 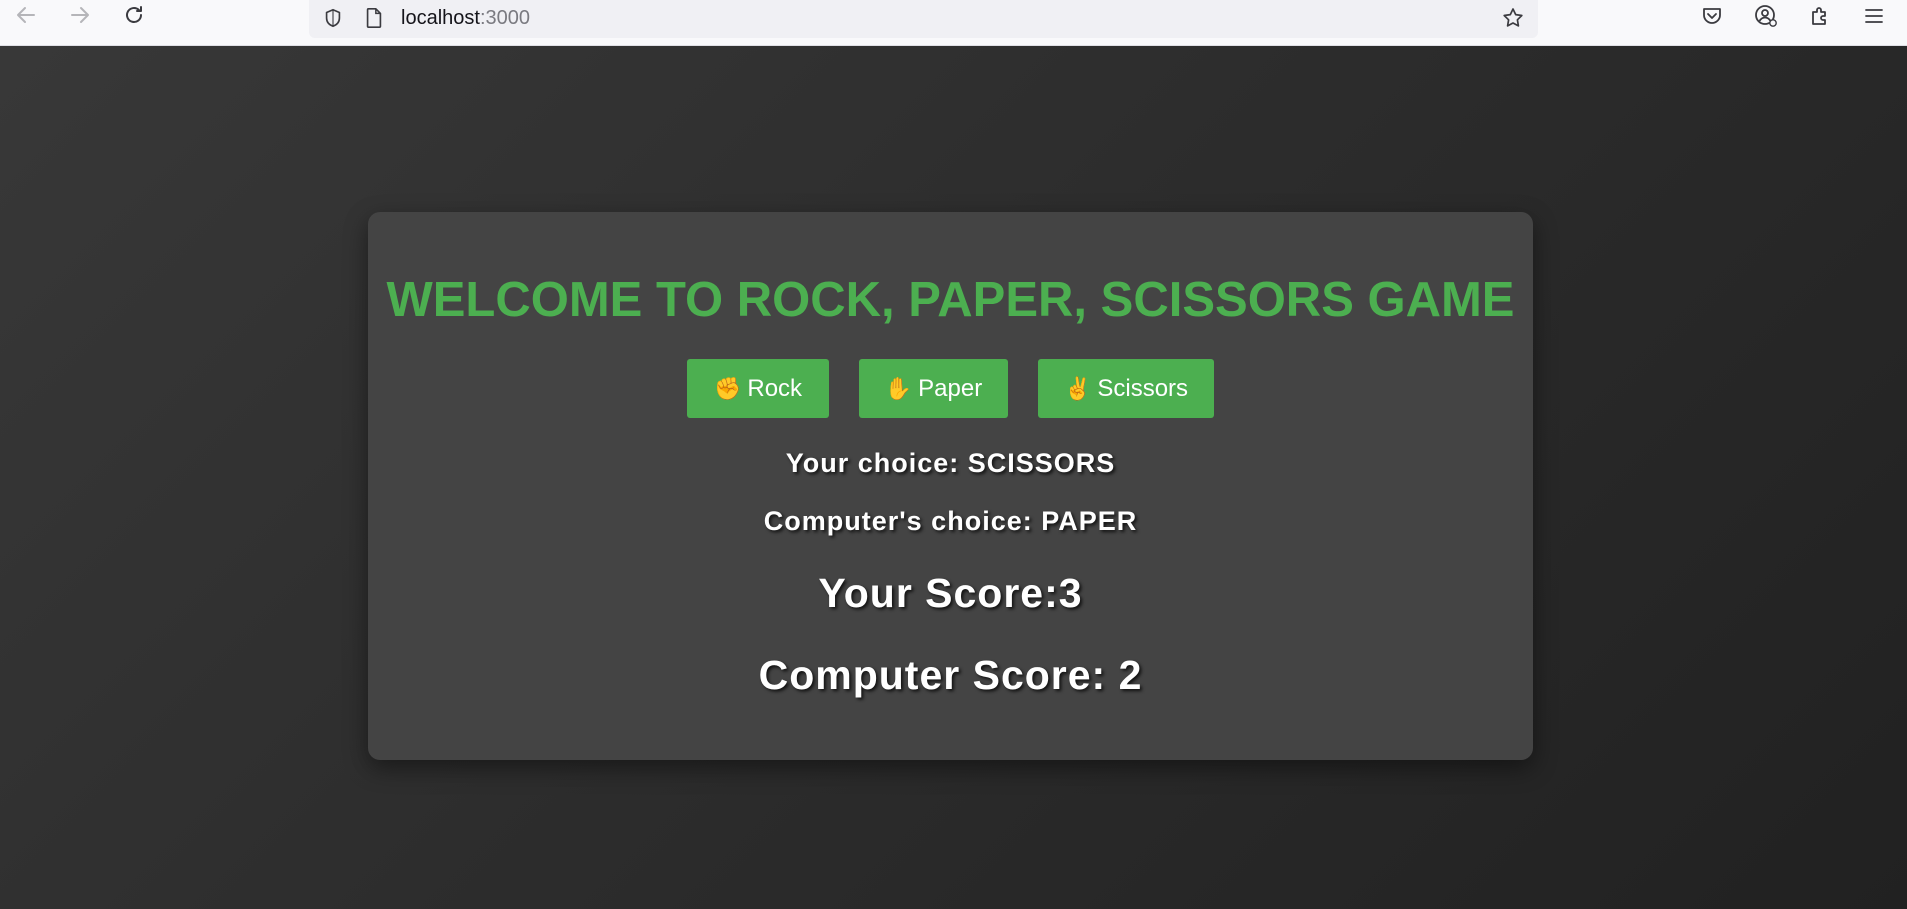 I want to click on scissors-hand-icon: ✌, so click(x=1077, y=388).